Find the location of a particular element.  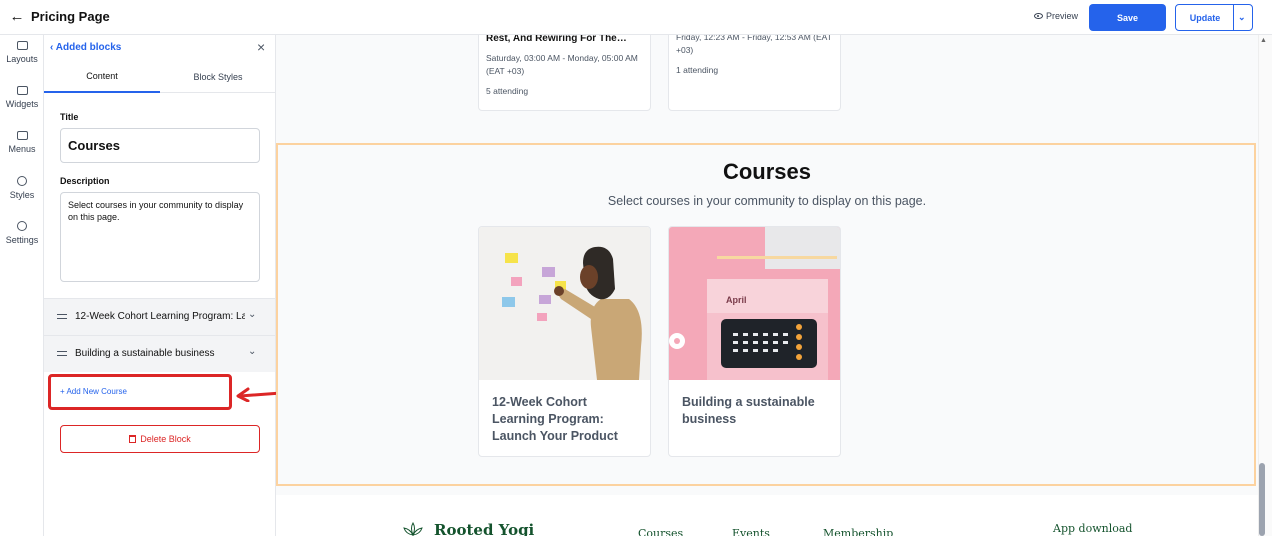

annotation-highlight-box is located at coordinates (140, 392).